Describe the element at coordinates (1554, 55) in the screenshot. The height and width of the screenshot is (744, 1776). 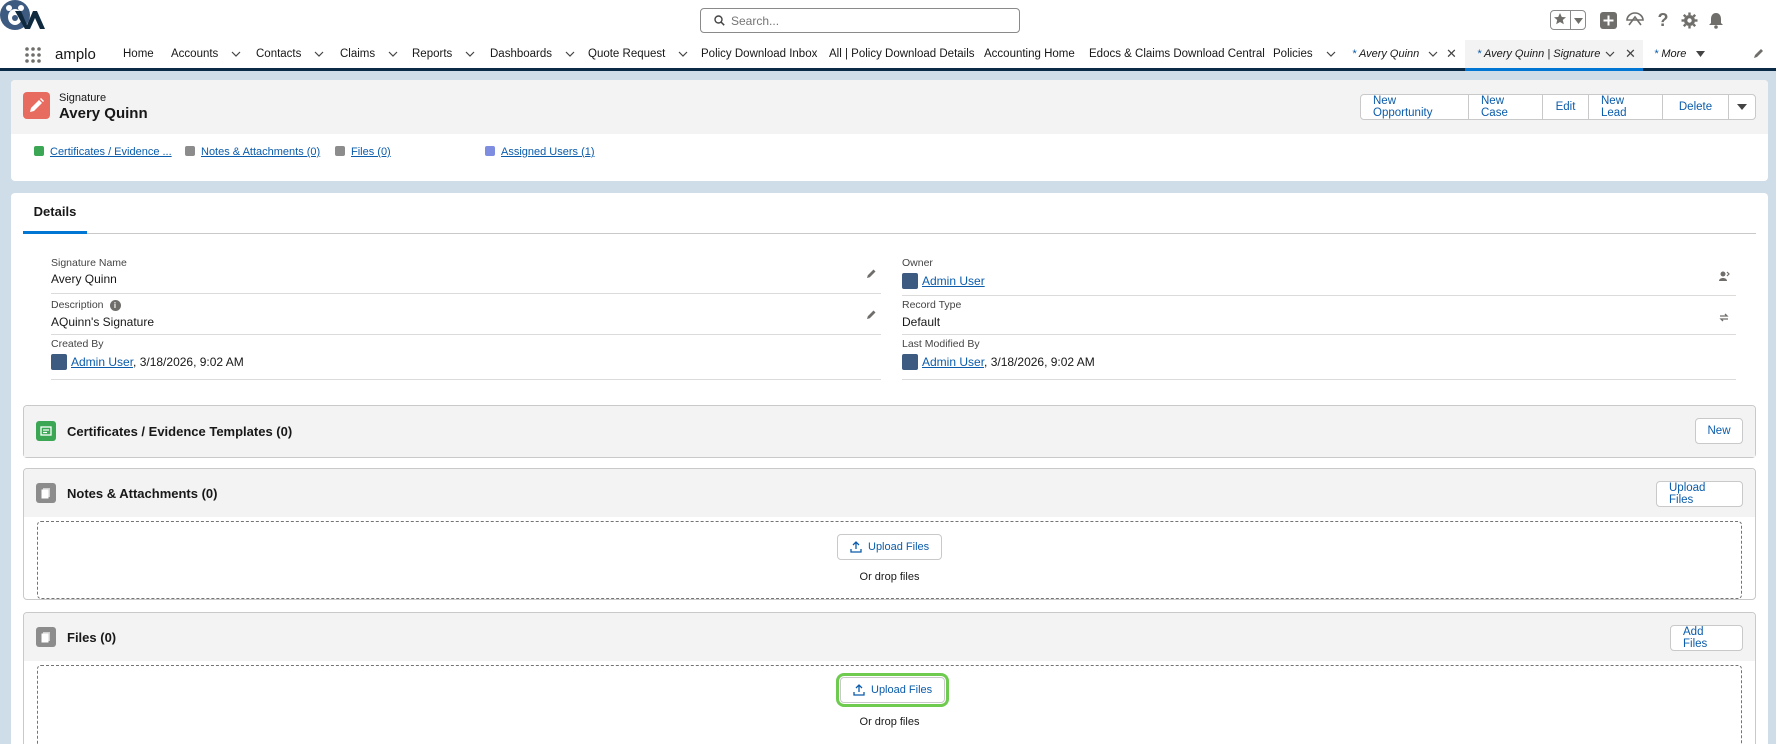
I see `tab-avery-quinn-signature: * Avery Quinn | Signature ✕` at that location.